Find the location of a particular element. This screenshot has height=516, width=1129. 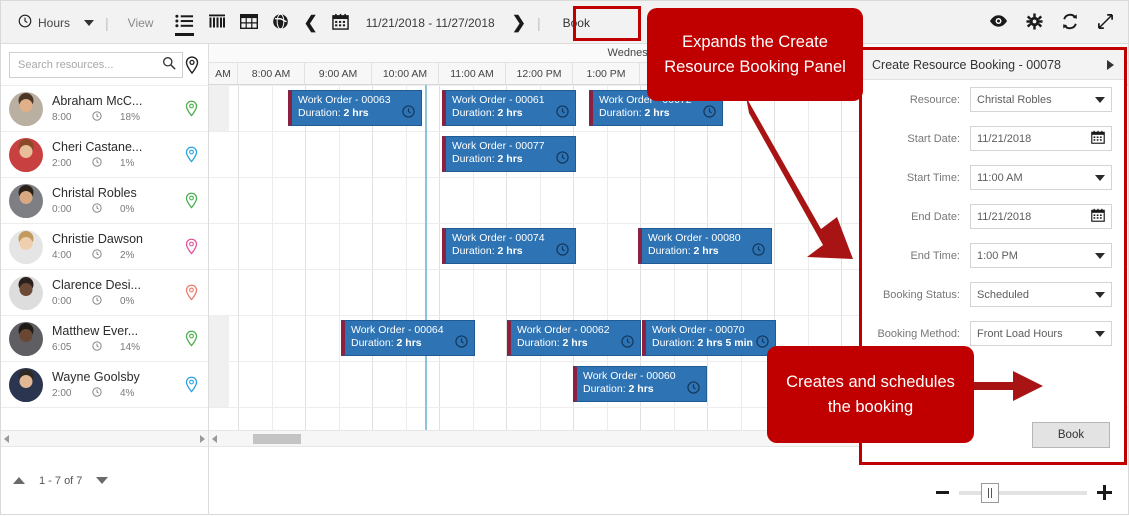

booking-block: Work Order - 00060 Duration: 2 hrs is located at coordinates (640, 384).